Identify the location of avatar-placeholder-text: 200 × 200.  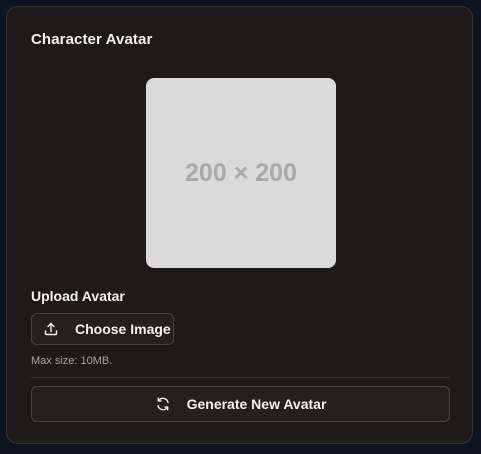
(241, 172).